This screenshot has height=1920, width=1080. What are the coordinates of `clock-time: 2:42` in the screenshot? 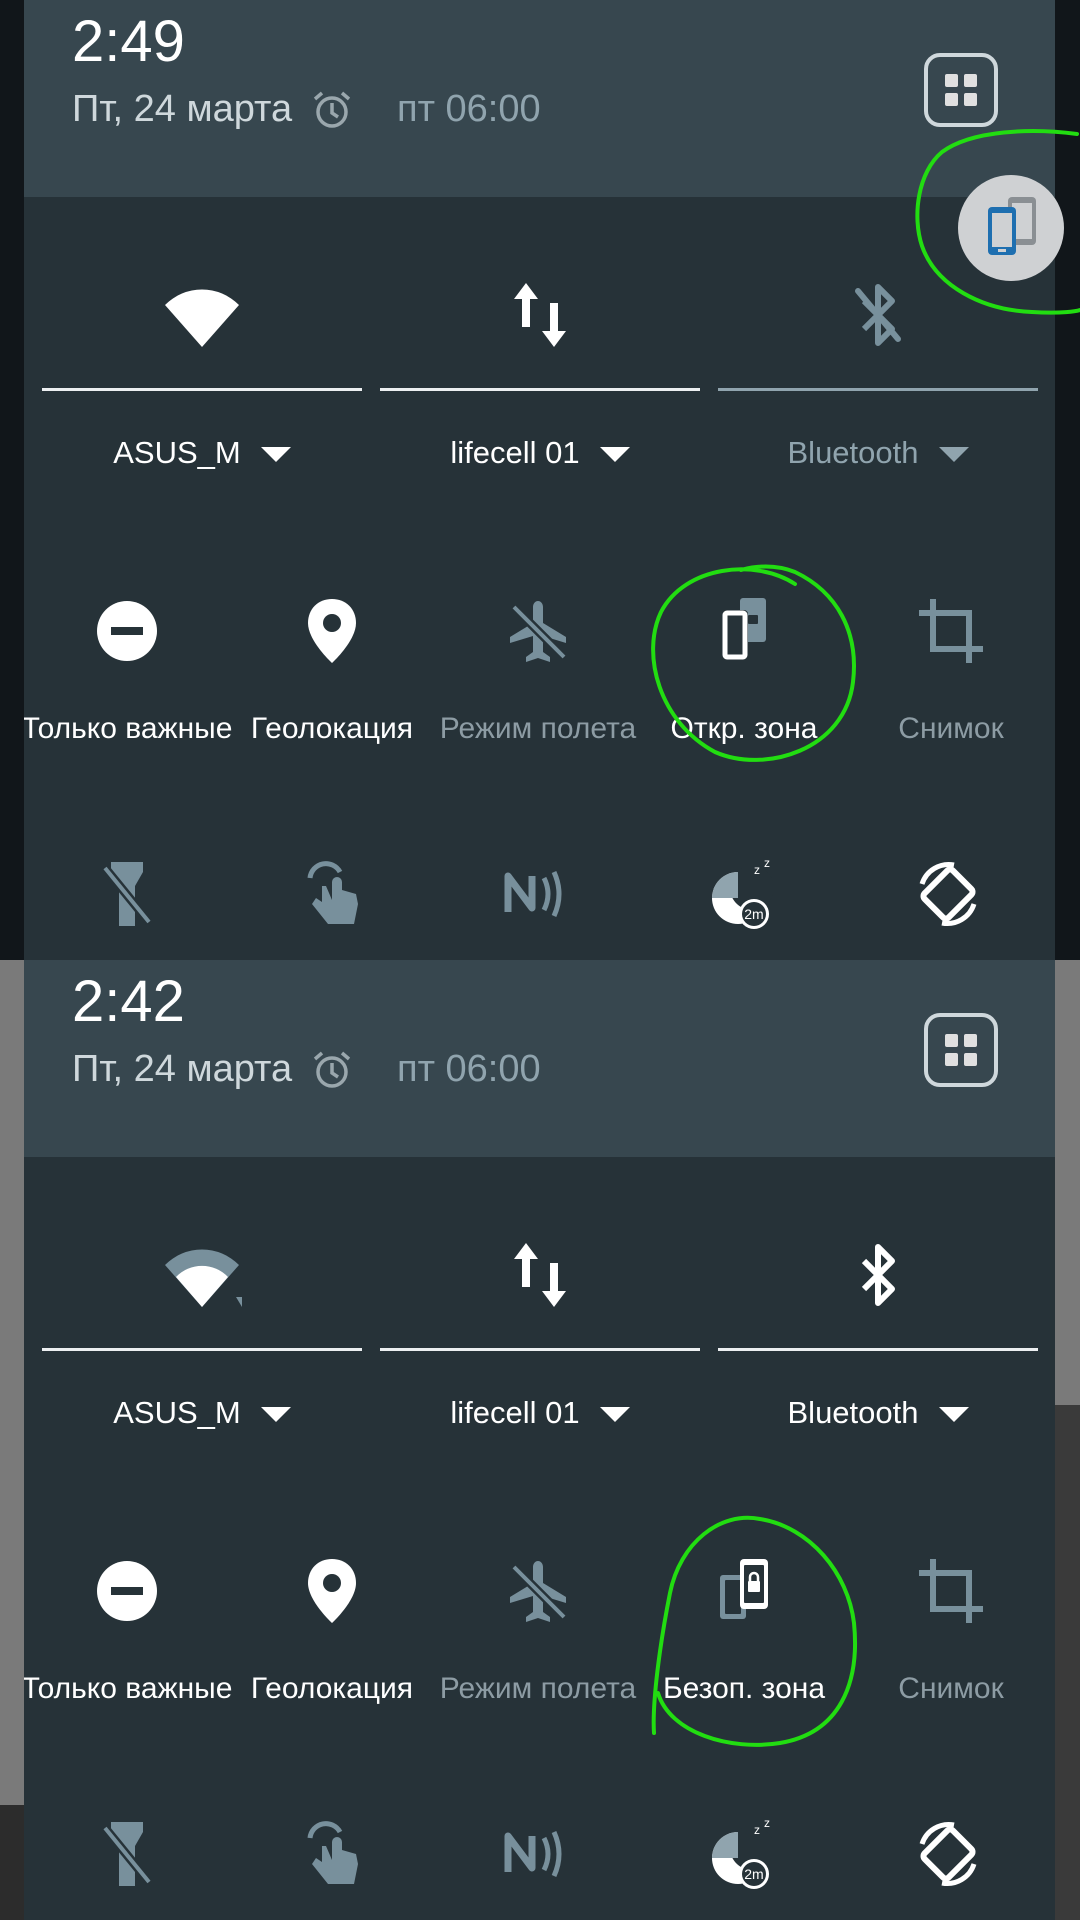 It's located at (128, 1001).